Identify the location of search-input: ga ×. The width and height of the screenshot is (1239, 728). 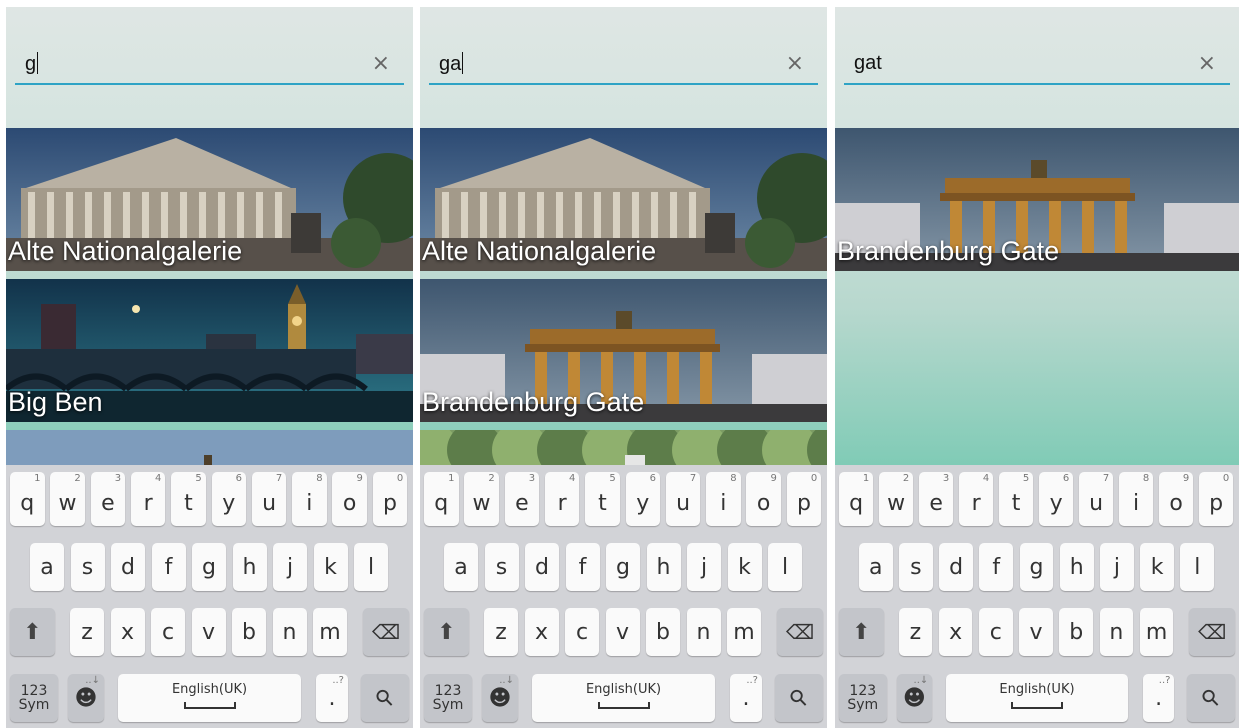
(623, 65).